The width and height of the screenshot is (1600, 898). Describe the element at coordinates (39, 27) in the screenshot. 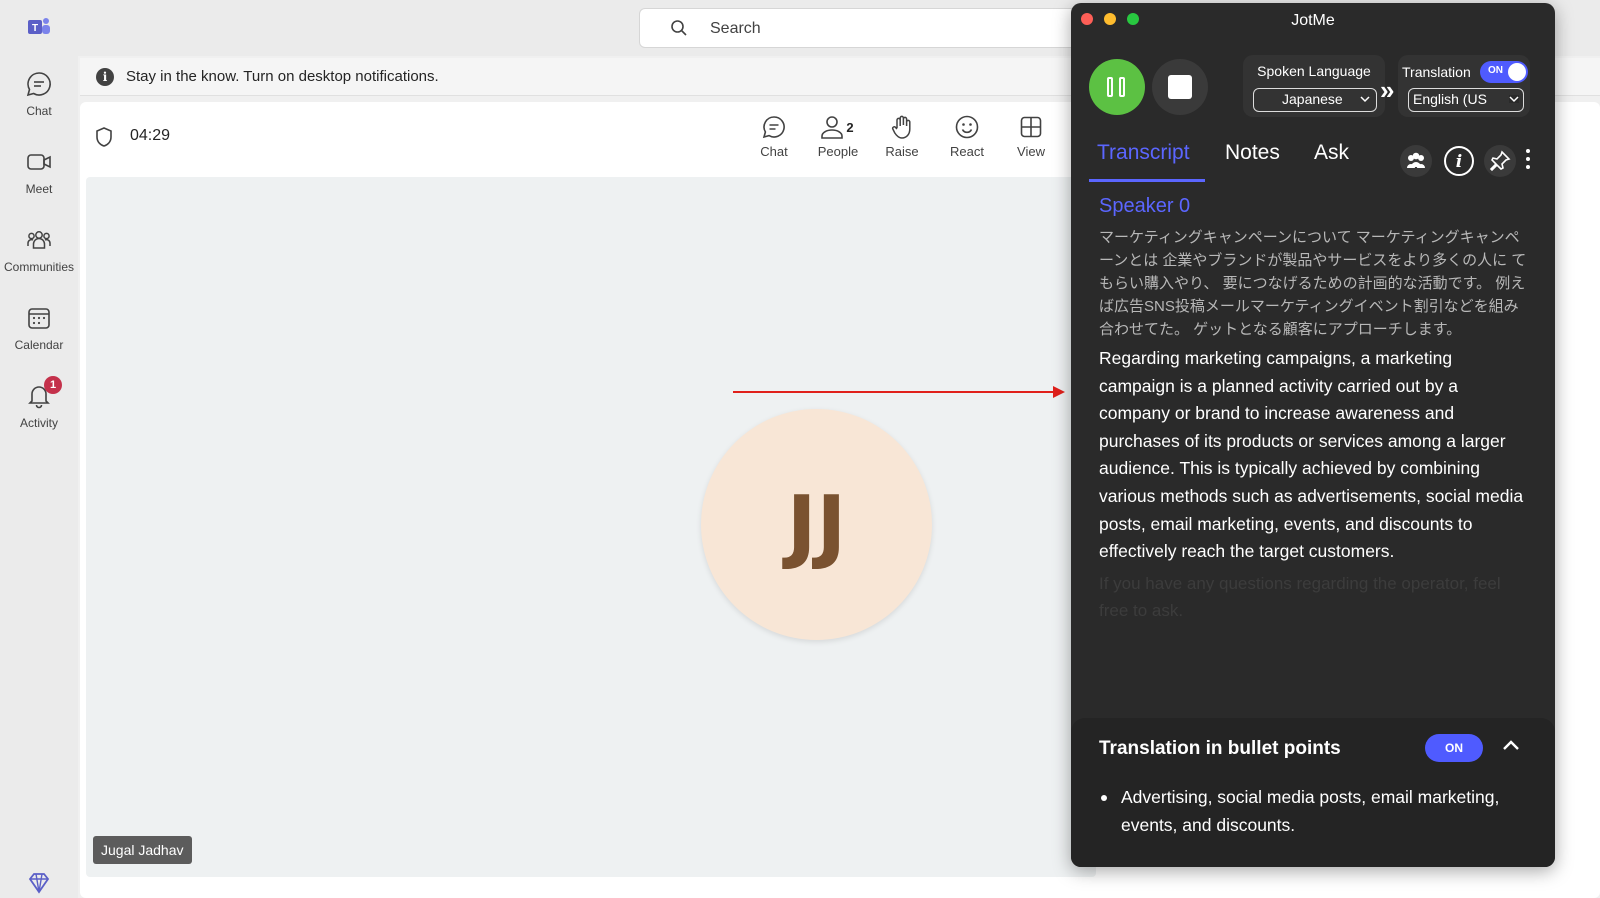

I see `teams-logo-icon: T` at that location.